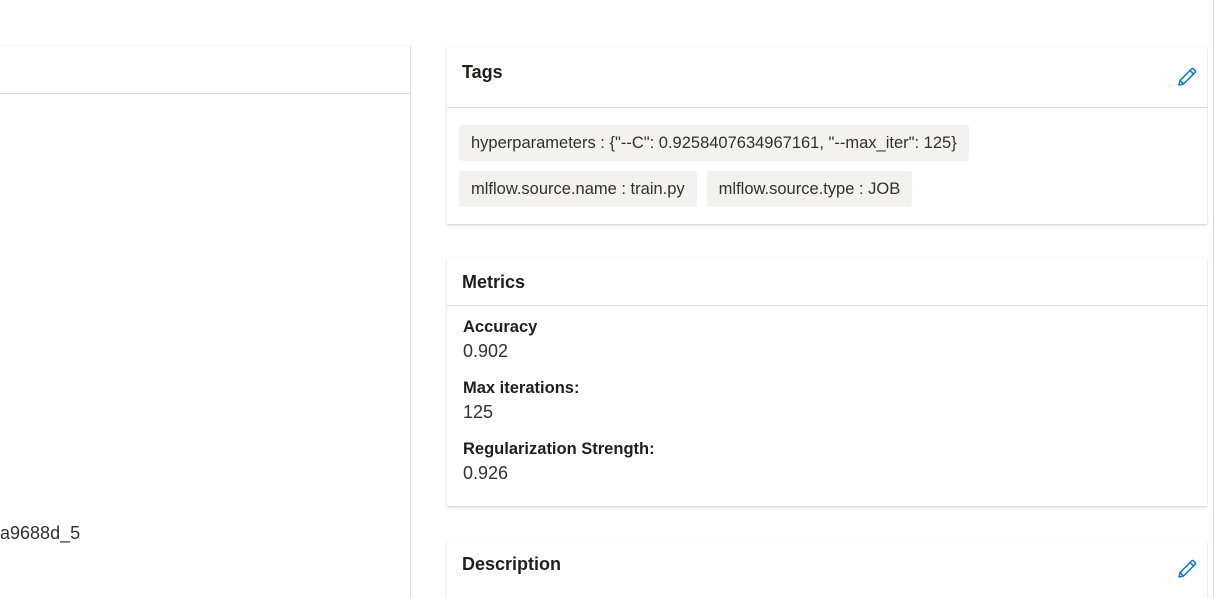 Image resolution: width=1217 pixels, height=598 pixels. Describe the element at coordinates (482, 72) in the screenshot. I see `tags-title: Tags` at that location.